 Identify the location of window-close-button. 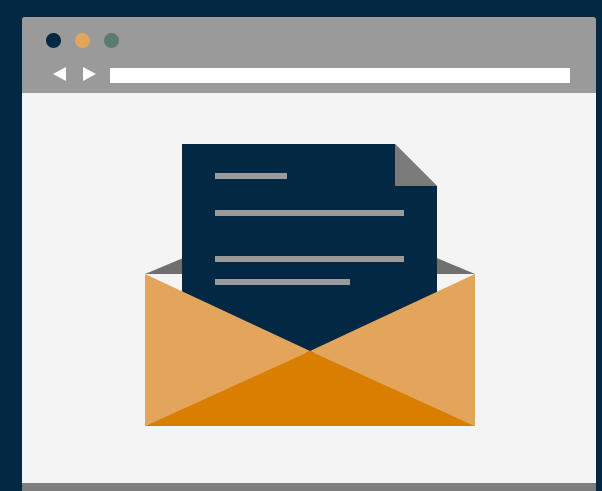
(53, 40).